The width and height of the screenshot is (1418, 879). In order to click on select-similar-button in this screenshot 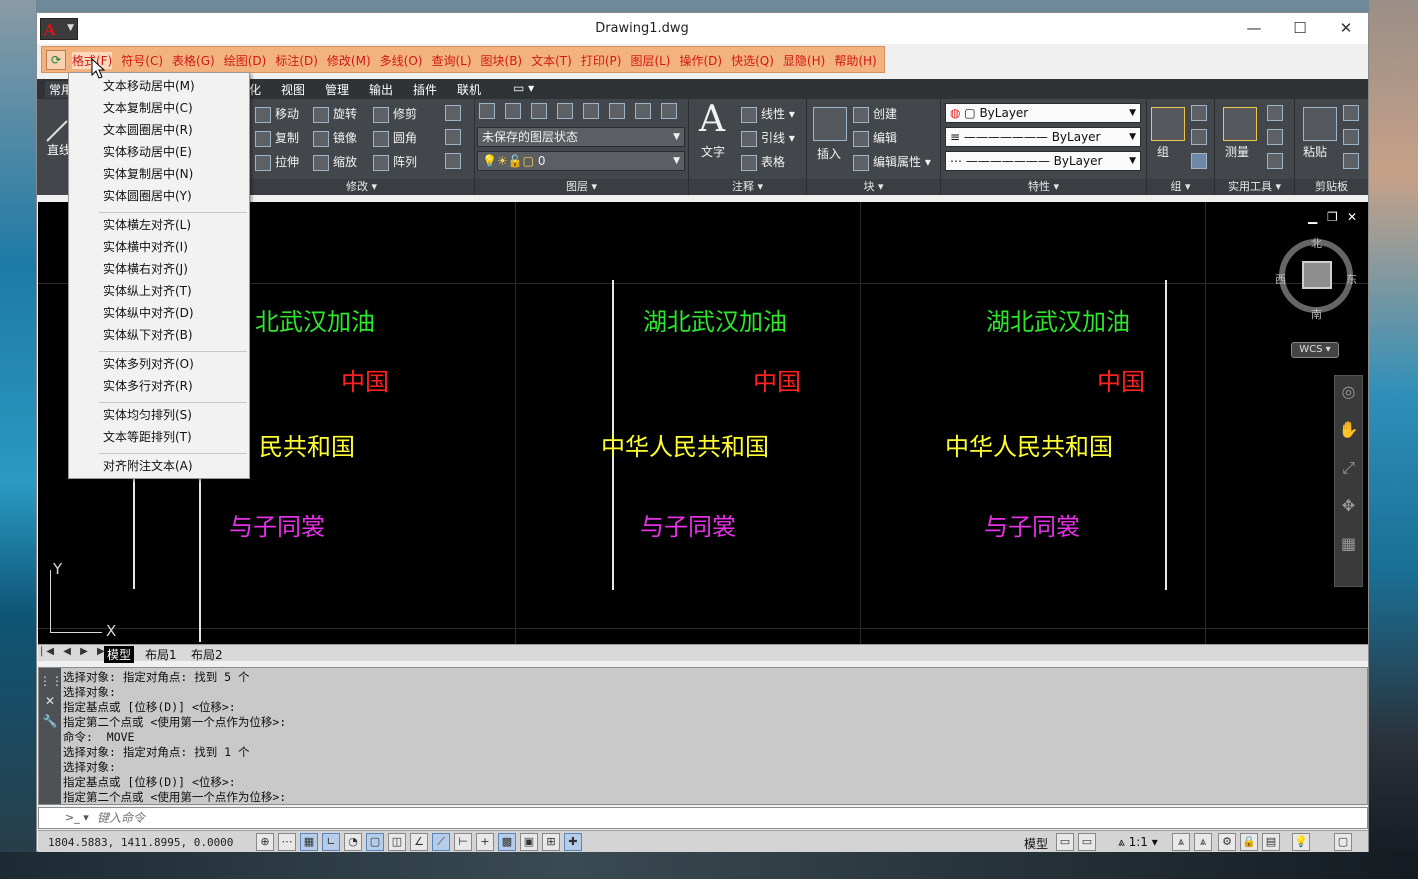, I will do `click(1277, 137)`.